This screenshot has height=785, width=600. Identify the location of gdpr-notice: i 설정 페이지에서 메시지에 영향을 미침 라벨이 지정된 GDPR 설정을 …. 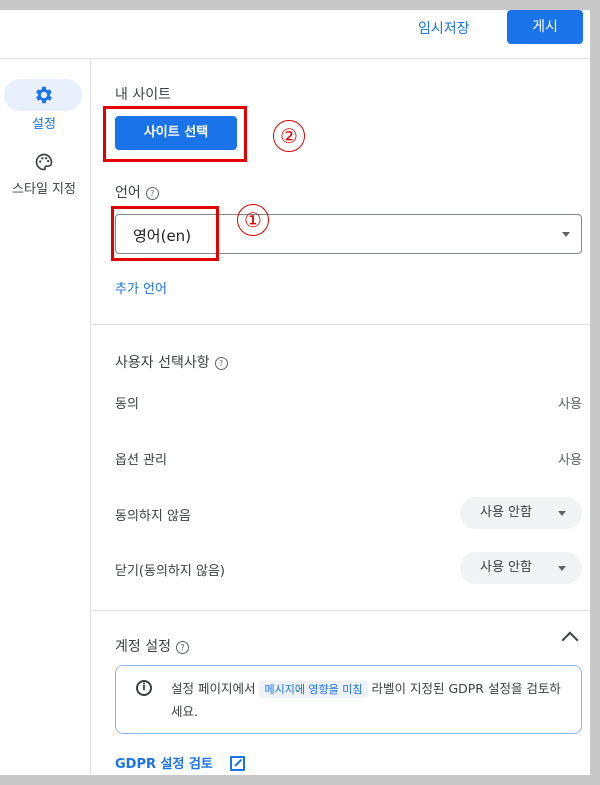
(348, 699).